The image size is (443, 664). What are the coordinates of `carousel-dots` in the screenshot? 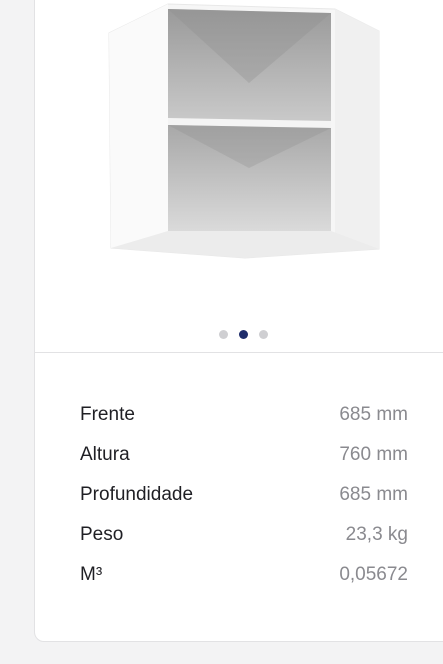 It's located at (239, 335).